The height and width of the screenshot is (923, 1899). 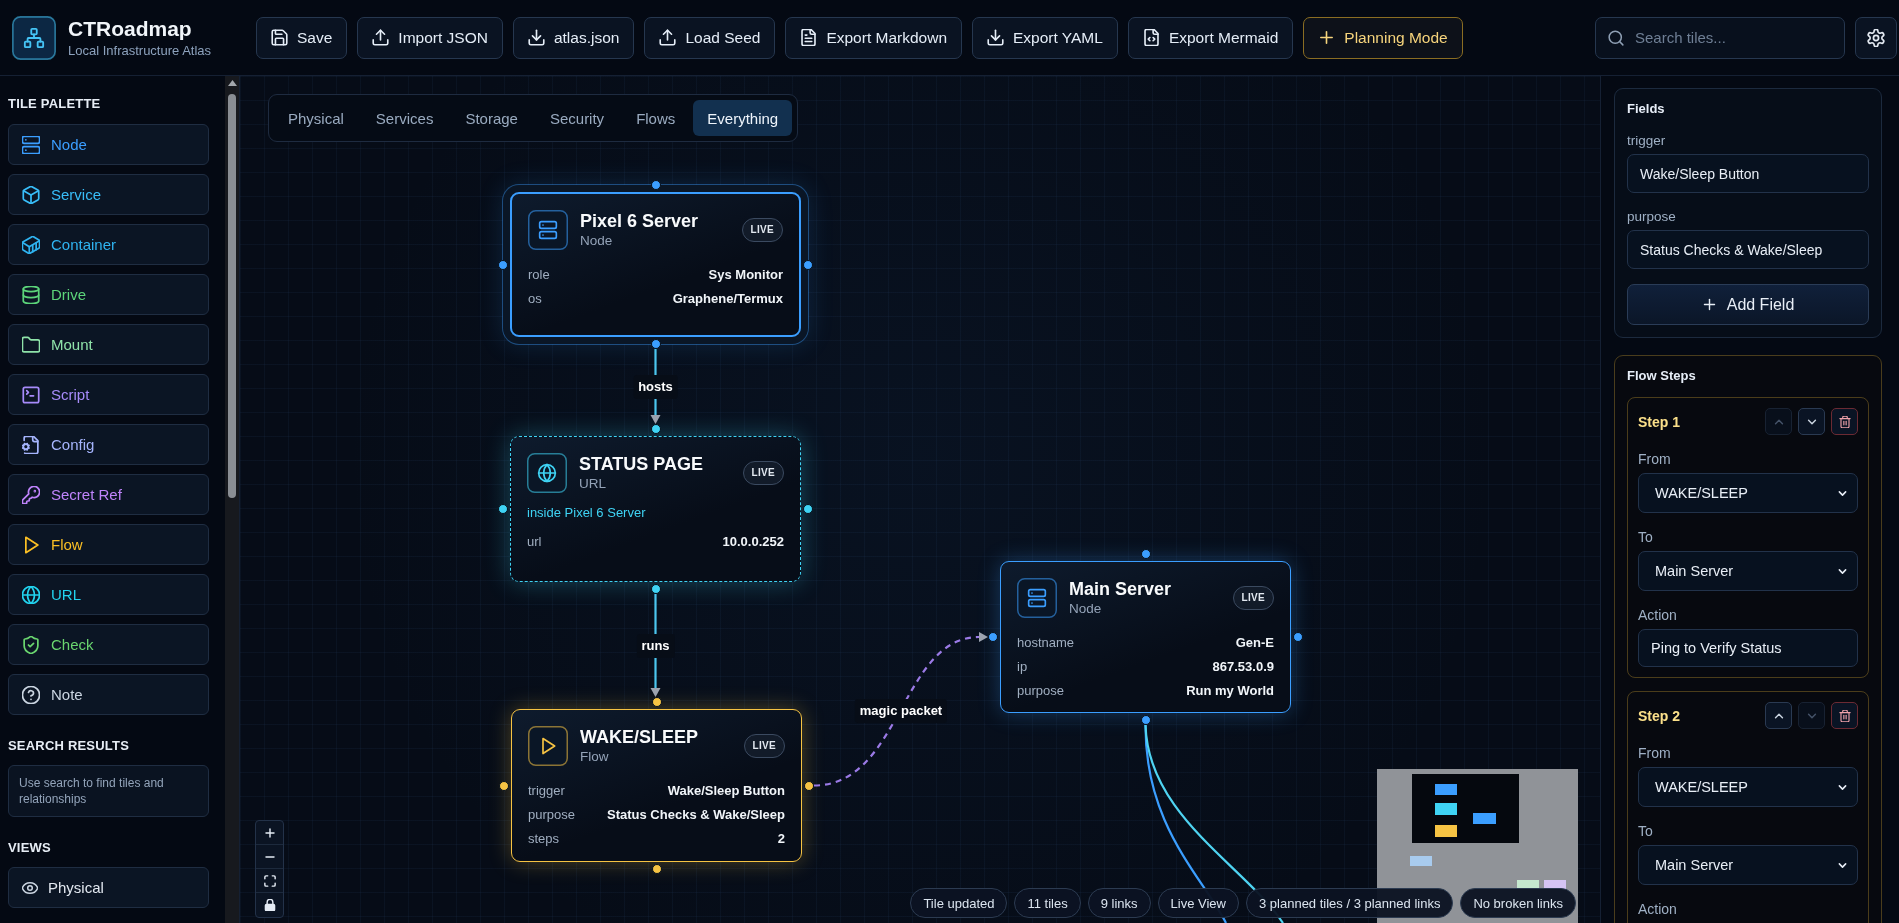 I want to click on palette-item: Check, so click(x=108, y=644).